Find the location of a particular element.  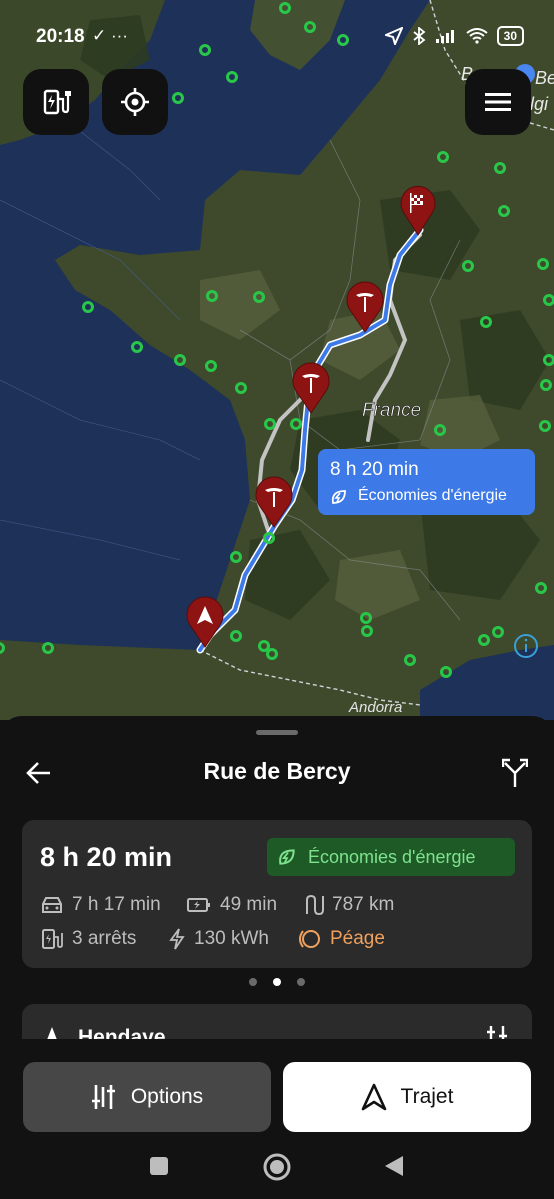

trajet-label: Trajet is located at coordinates (427, 1096).